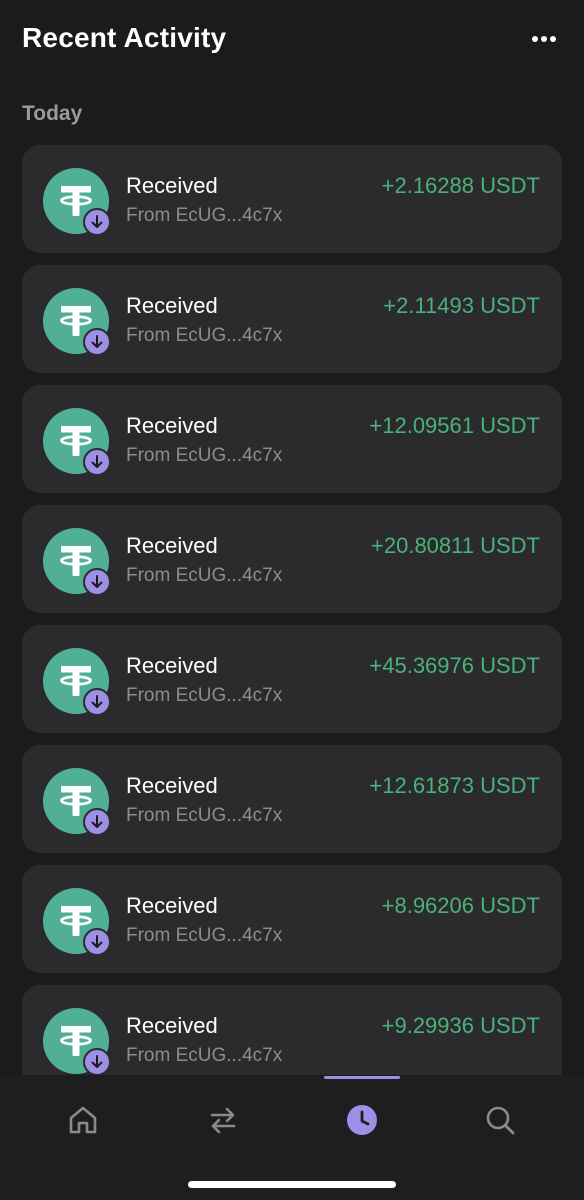 This screenshot has height=1200, width=584. I want to click on active-tab-indicator, so click(362, 1077).